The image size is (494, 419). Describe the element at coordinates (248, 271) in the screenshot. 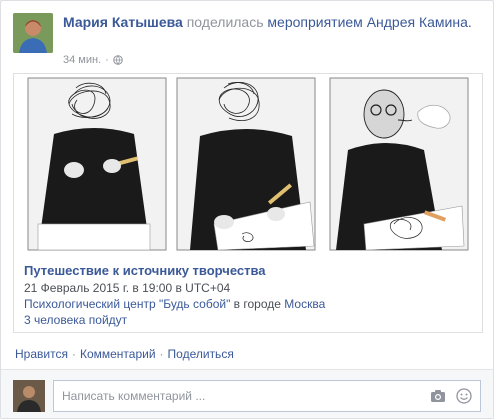

I see `event-title: Путешествие к источнику творчества` at that location.